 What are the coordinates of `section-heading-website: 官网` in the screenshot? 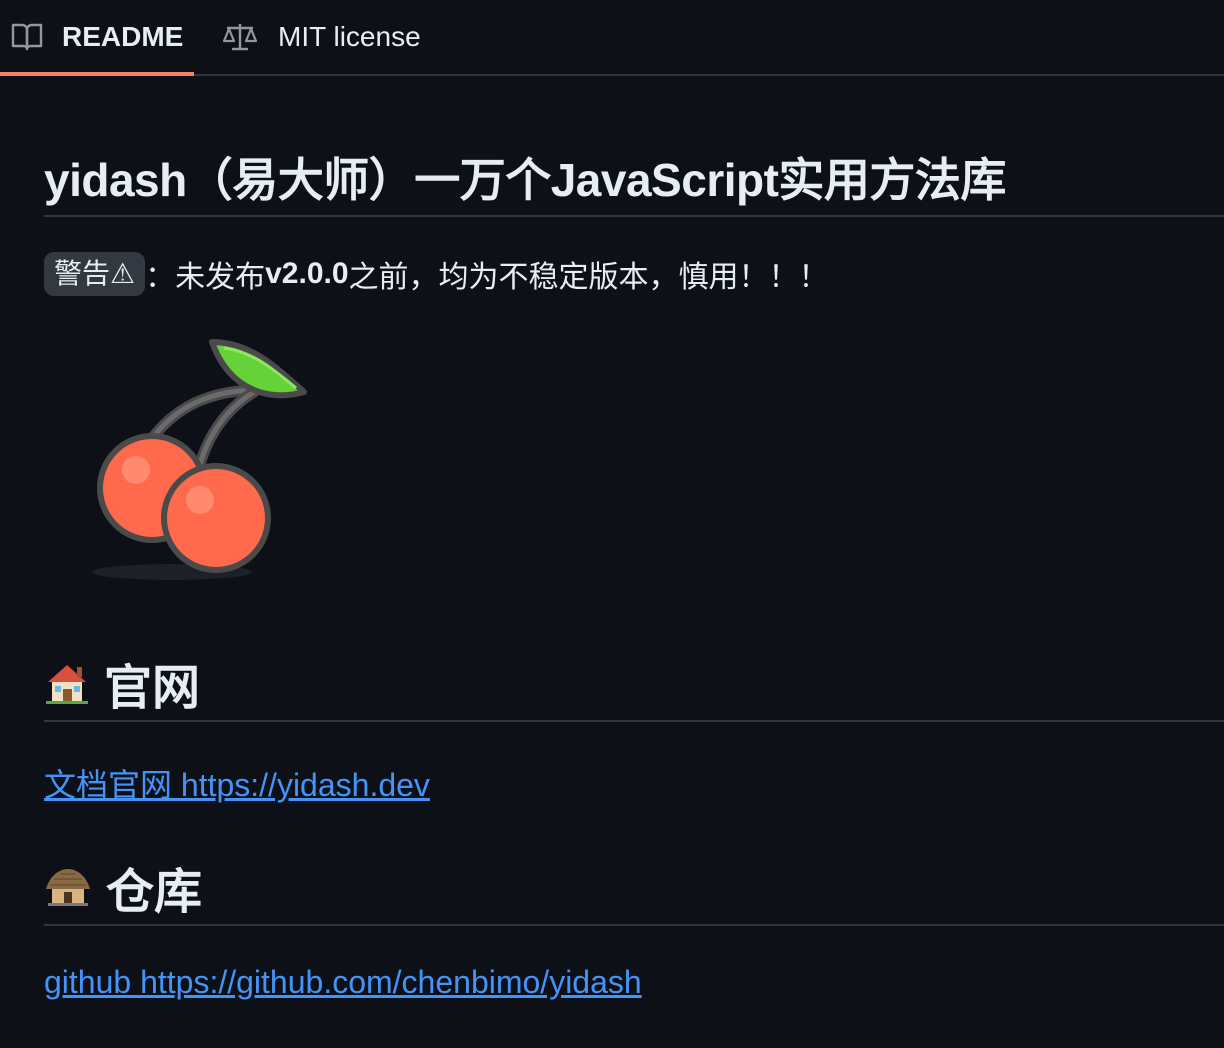 It's located at (122, 683).